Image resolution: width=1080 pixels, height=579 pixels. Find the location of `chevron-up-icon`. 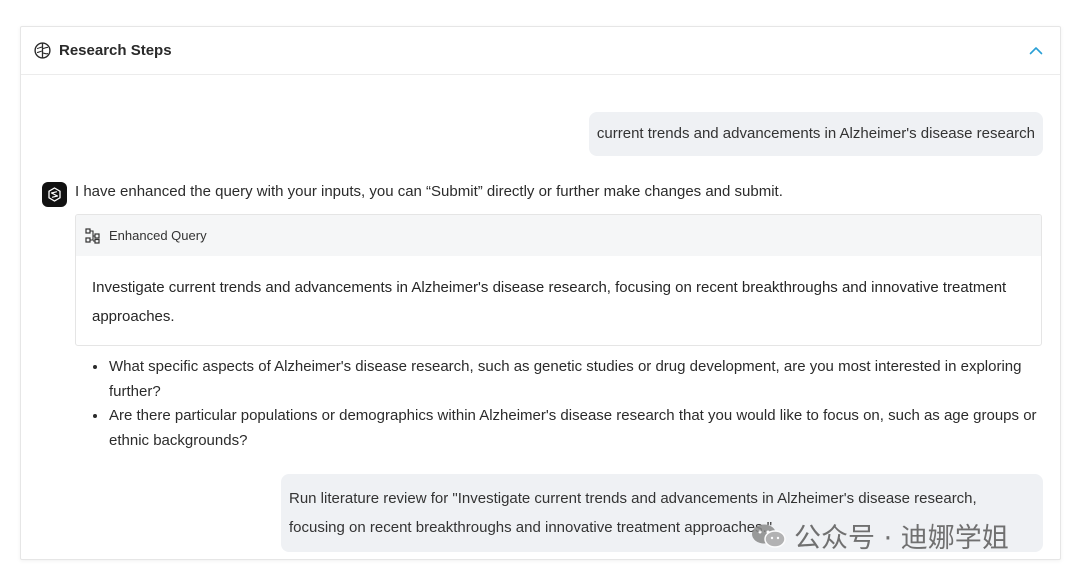

chevron-up-icon is located at coordinates (1036, 51).